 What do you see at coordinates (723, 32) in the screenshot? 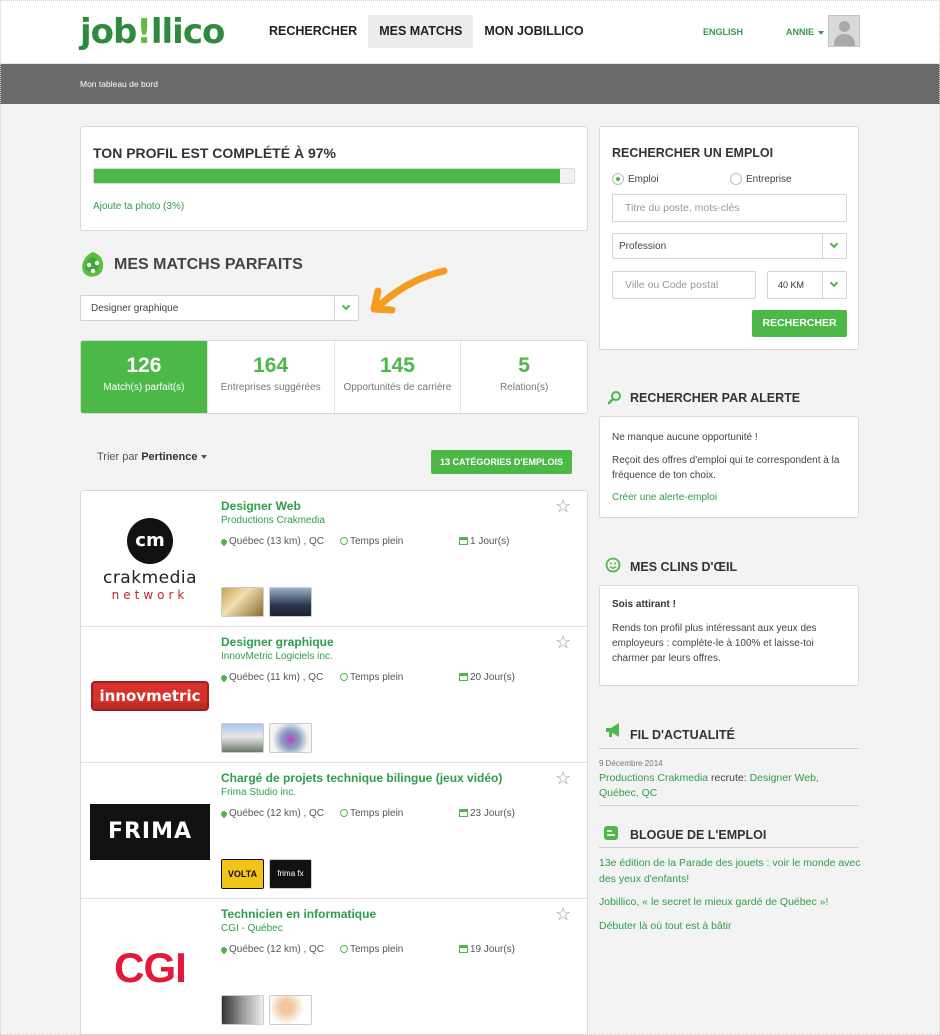
I see `language-link: ENGLISH` at bounding box center [723, 32].